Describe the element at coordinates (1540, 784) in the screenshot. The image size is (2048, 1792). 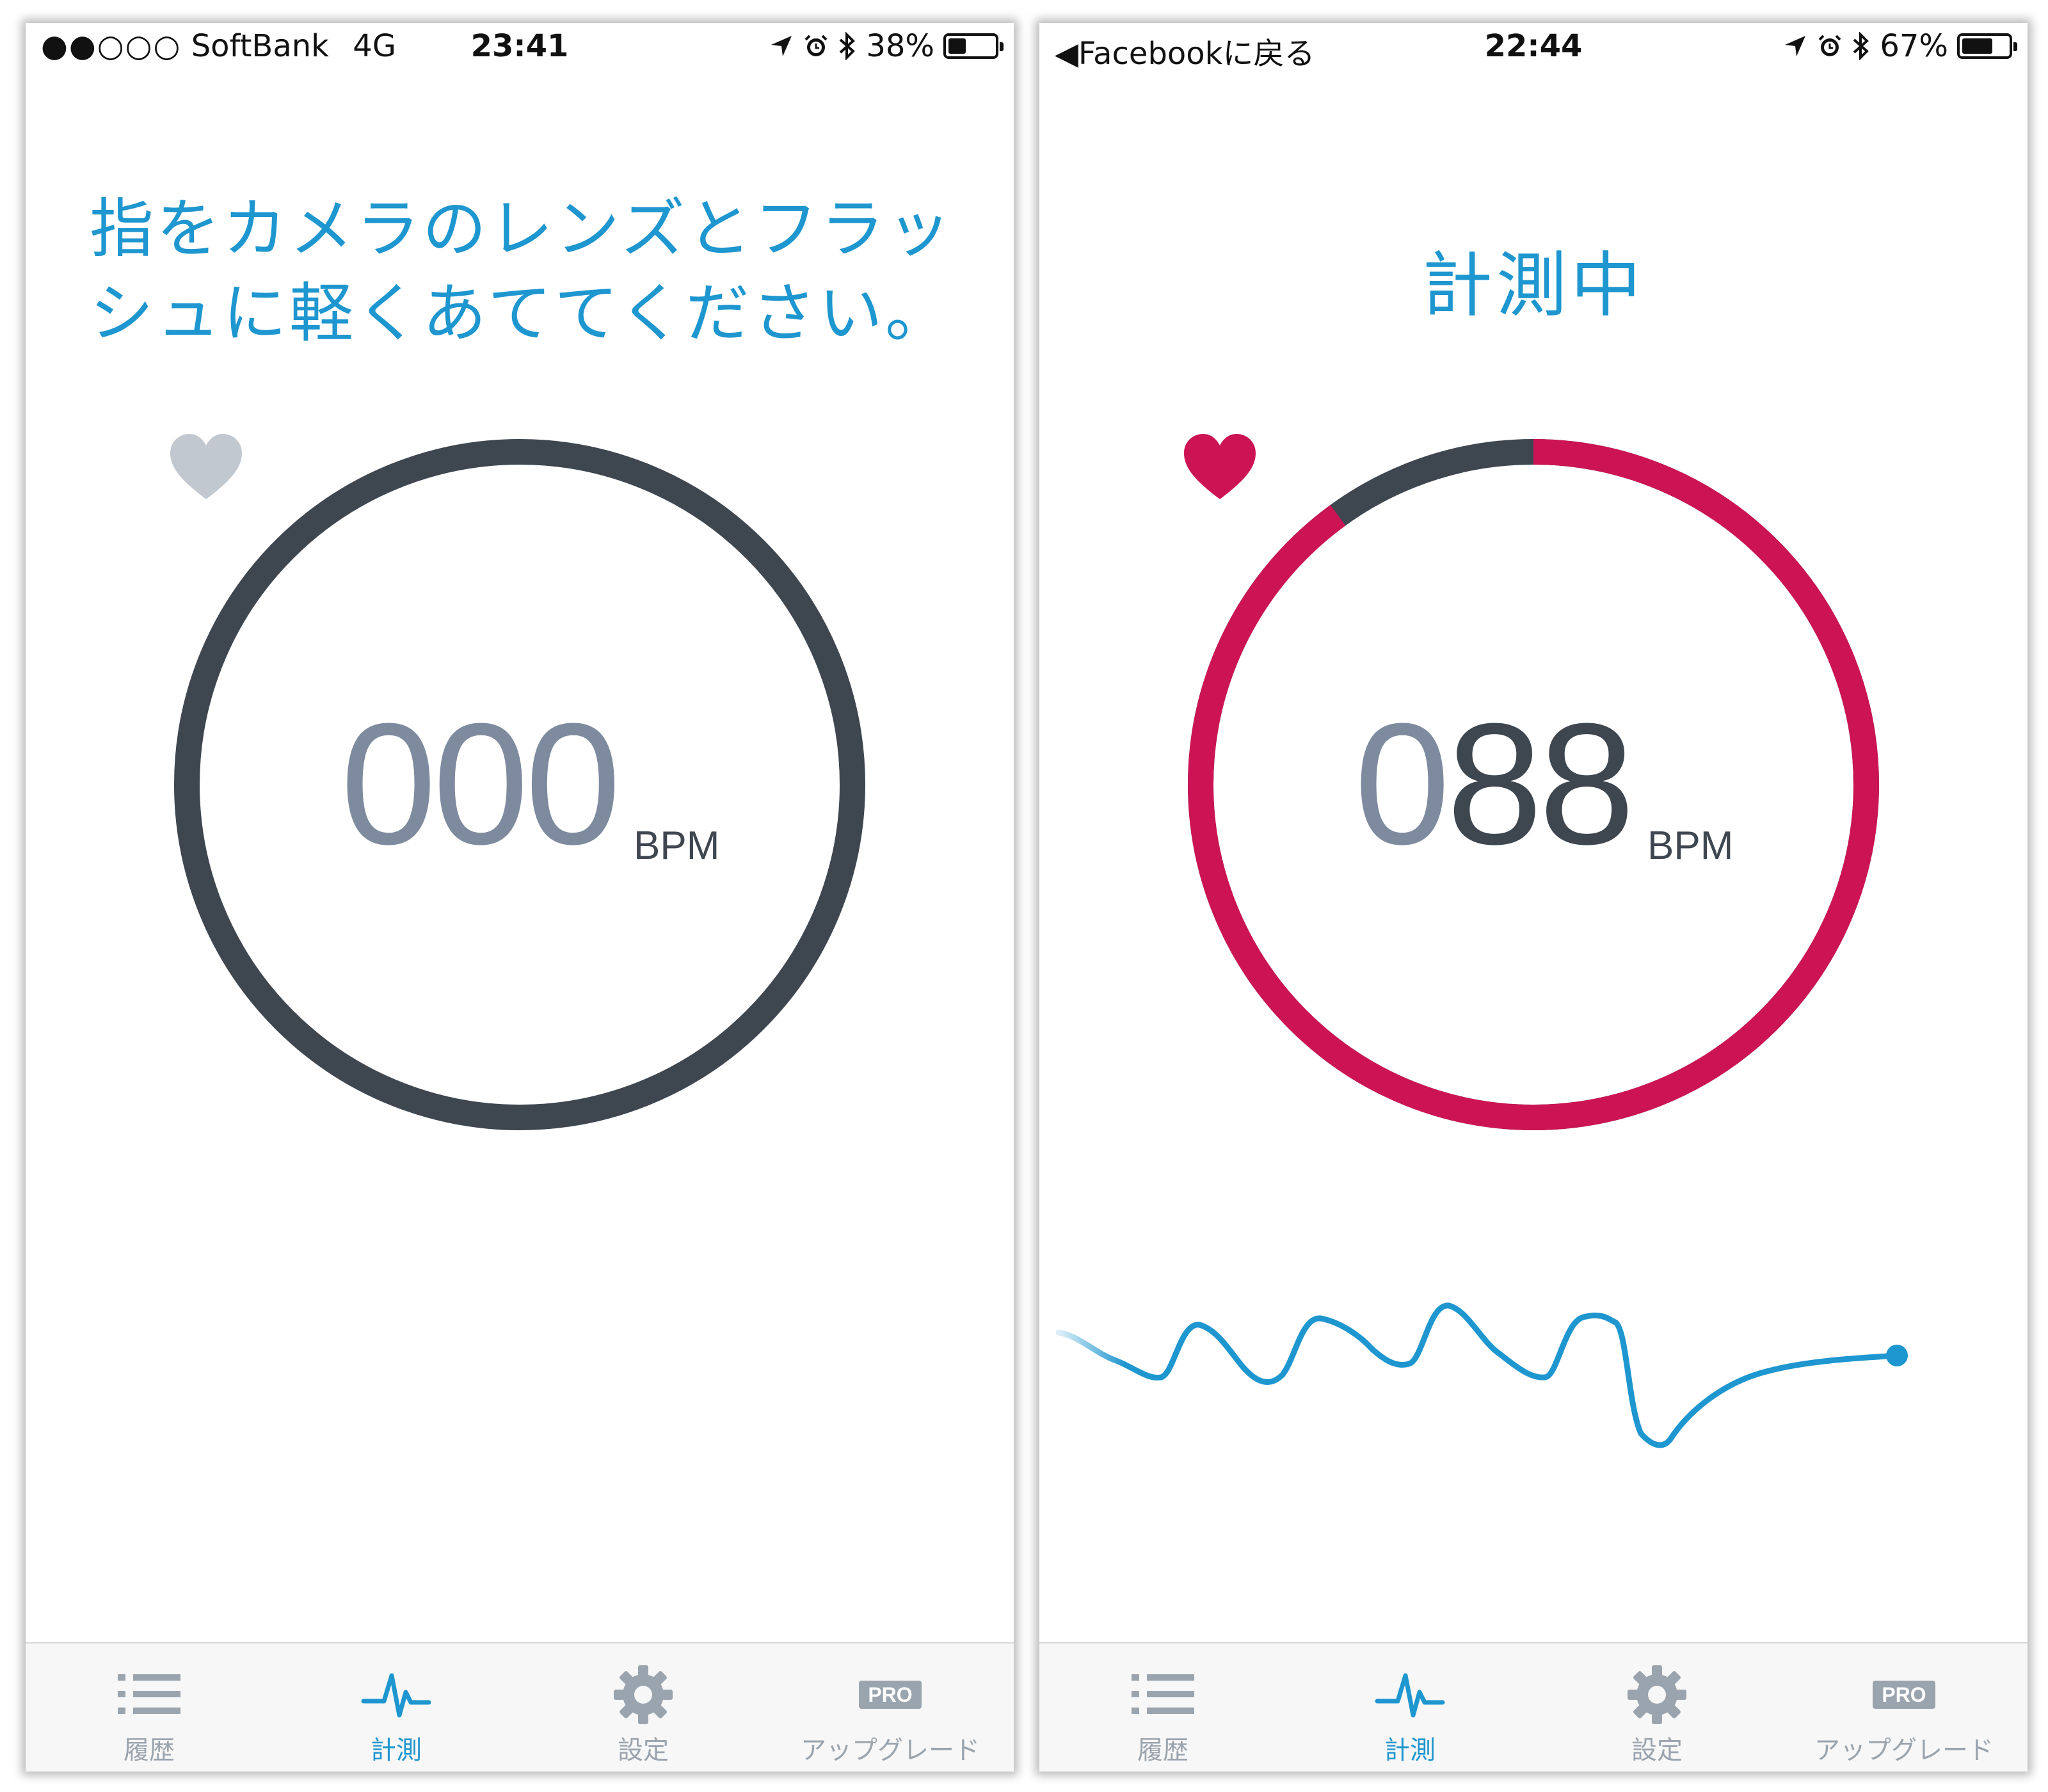
I see `bpm-digits-active: 88` at that location.